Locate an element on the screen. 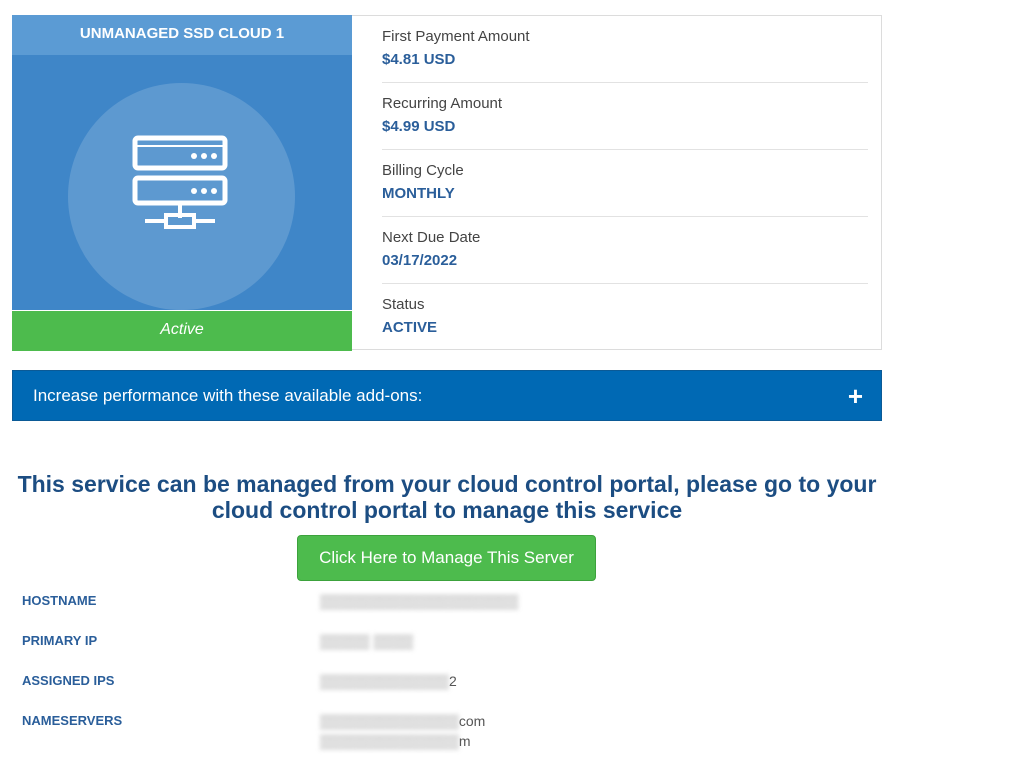  detail-row-billing-cycle: Billing Cycle MONTHLY is located at coordinates (625, 183).